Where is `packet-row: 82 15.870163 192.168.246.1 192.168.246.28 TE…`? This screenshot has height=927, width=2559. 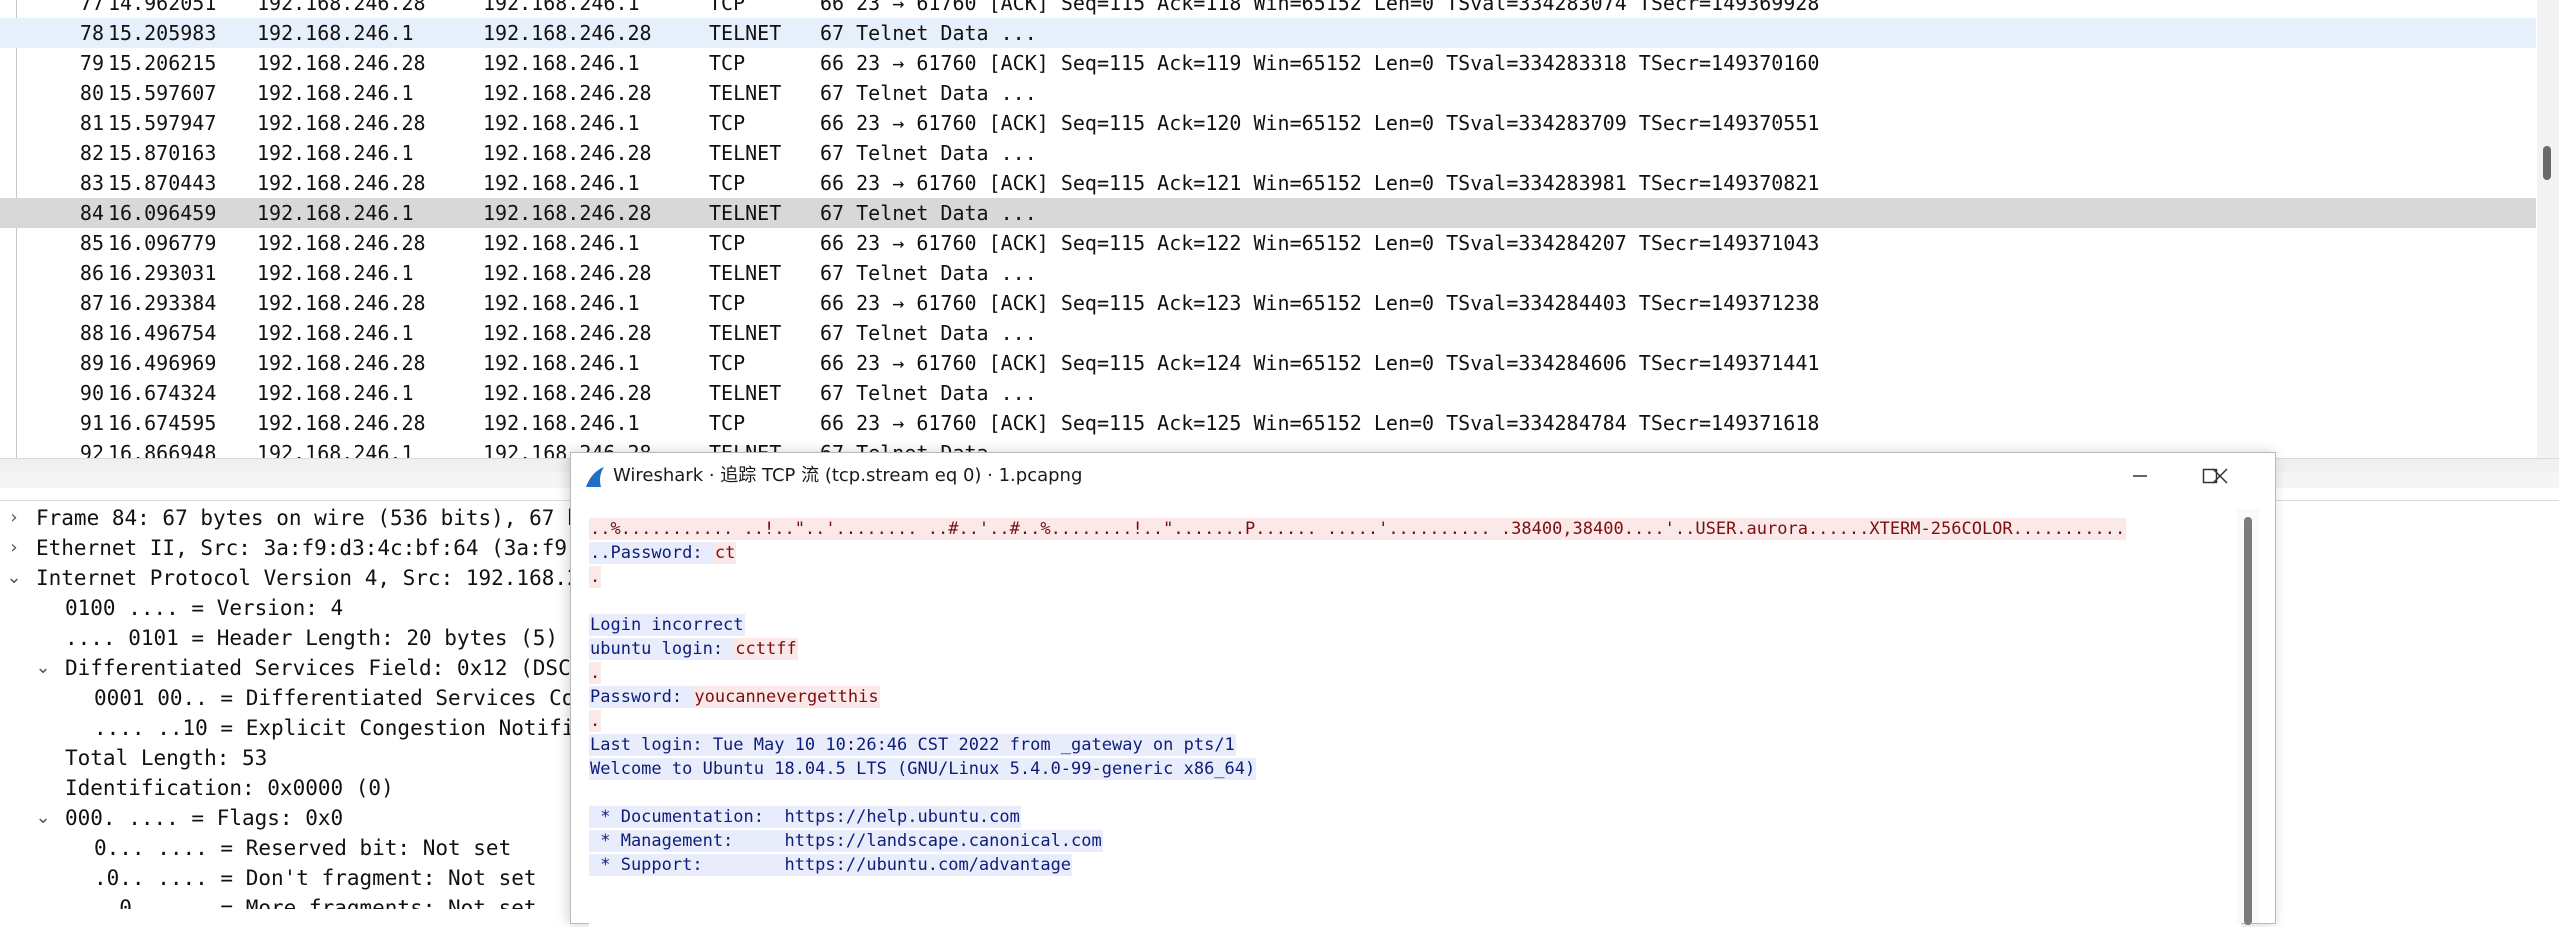 packet-row: 82 15.870163 192.168.246.1 192.168.246.28 TE… is located at coordinates (1268, 153).